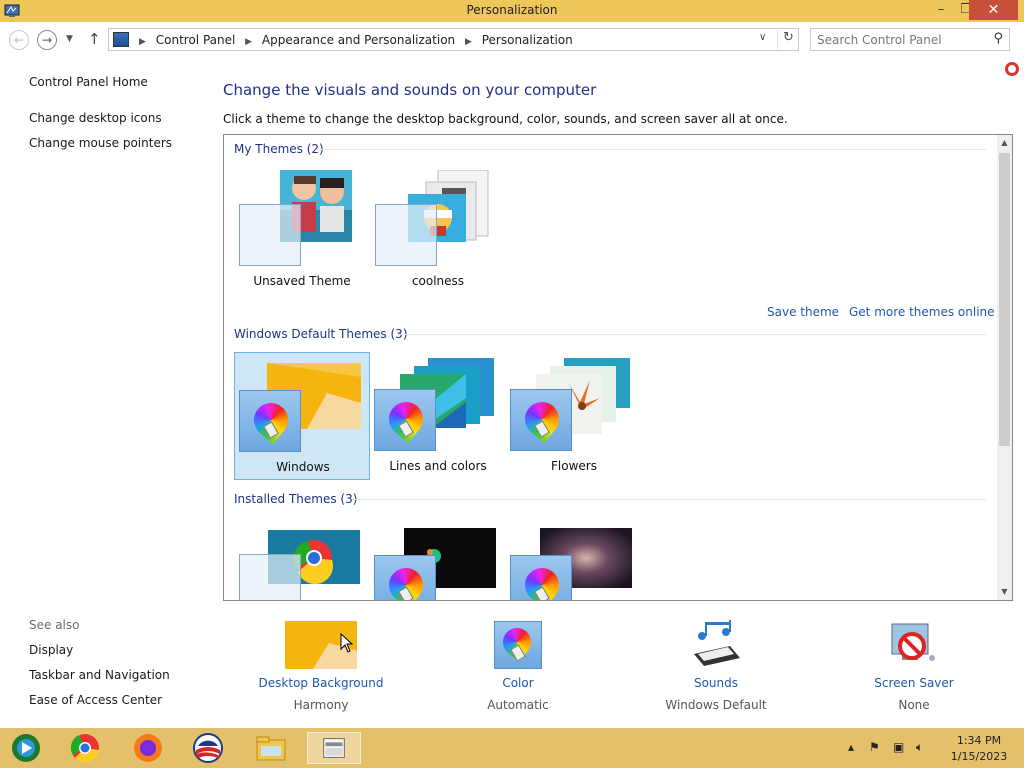 This screenshot has width=1024, height=768. I want to click on file-explorer-icon, so click(271, 748).